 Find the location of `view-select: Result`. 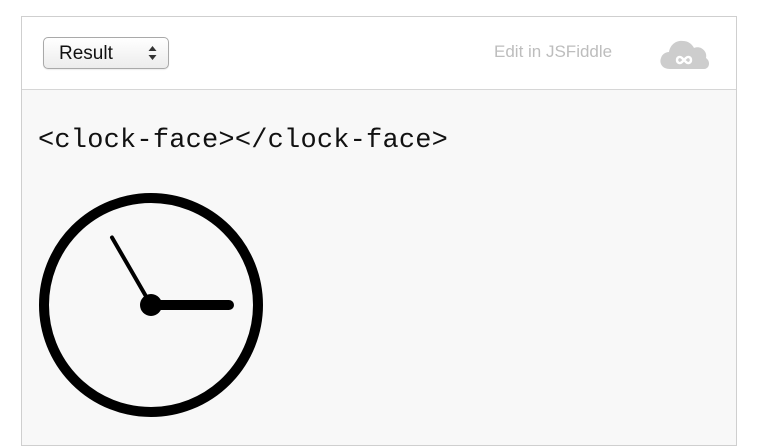

view-select: Result is located at coordinates (106, 53).